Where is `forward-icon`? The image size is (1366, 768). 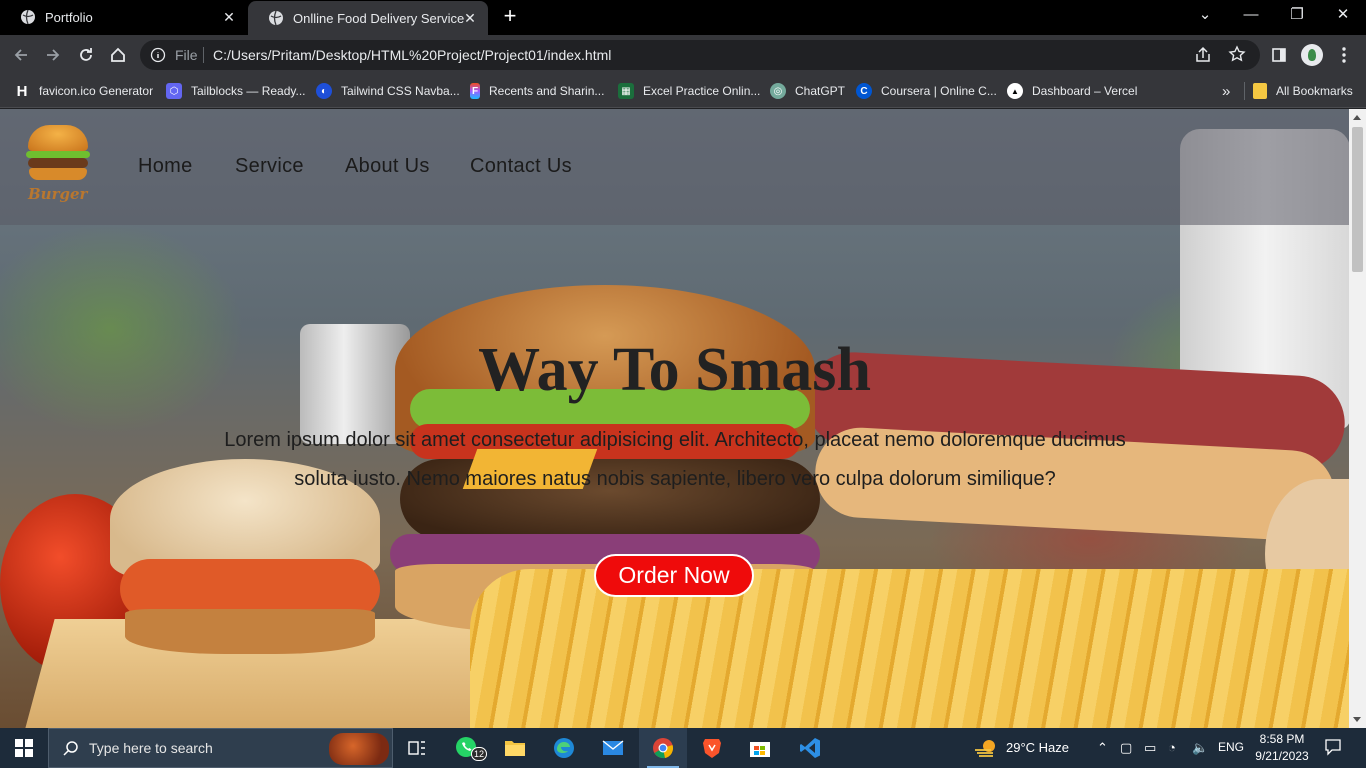
forward-icon is located at coordinates (53, 55).